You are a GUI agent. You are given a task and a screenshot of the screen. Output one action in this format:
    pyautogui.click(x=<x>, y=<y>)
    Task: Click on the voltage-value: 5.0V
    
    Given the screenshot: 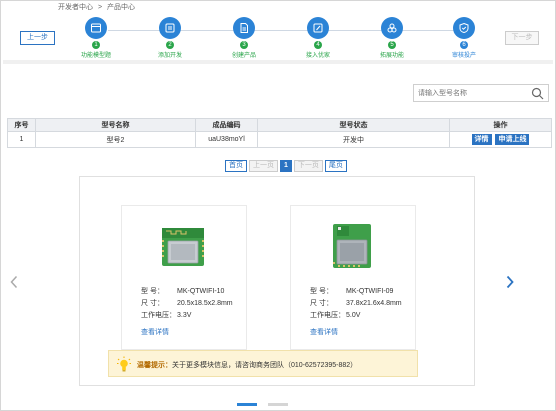 What is the action you would take?
    pyautogui.click(x=353, y=315)
    